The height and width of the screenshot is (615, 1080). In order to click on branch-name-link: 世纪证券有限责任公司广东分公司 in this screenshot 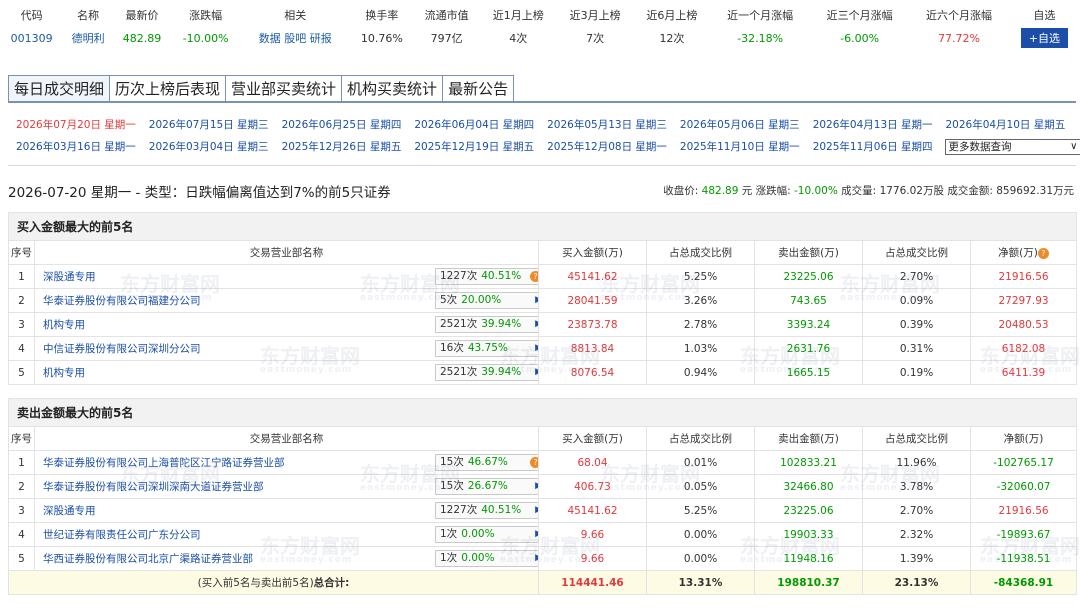, I will do `click(122, 535)`.